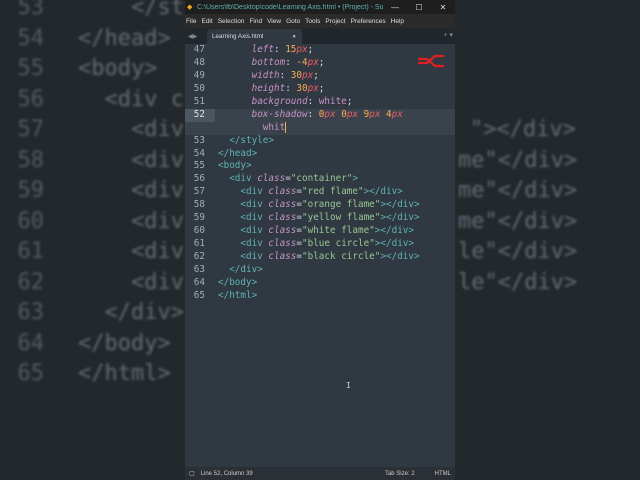  What do you see at coordinates (31, 221) in the screenshot?
I see `background-line-number: 60` at bounding box center [31, 221].